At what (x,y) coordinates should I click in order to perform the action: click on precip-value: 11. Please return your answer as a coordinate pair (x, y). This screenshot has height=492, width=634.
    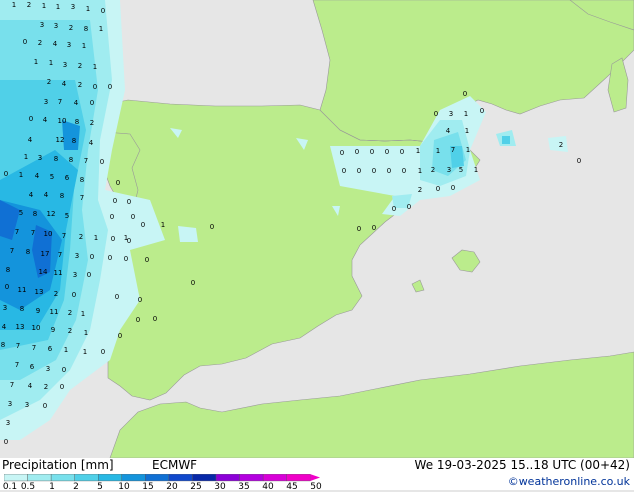
    Looking at the image, I should click on (22, 290).